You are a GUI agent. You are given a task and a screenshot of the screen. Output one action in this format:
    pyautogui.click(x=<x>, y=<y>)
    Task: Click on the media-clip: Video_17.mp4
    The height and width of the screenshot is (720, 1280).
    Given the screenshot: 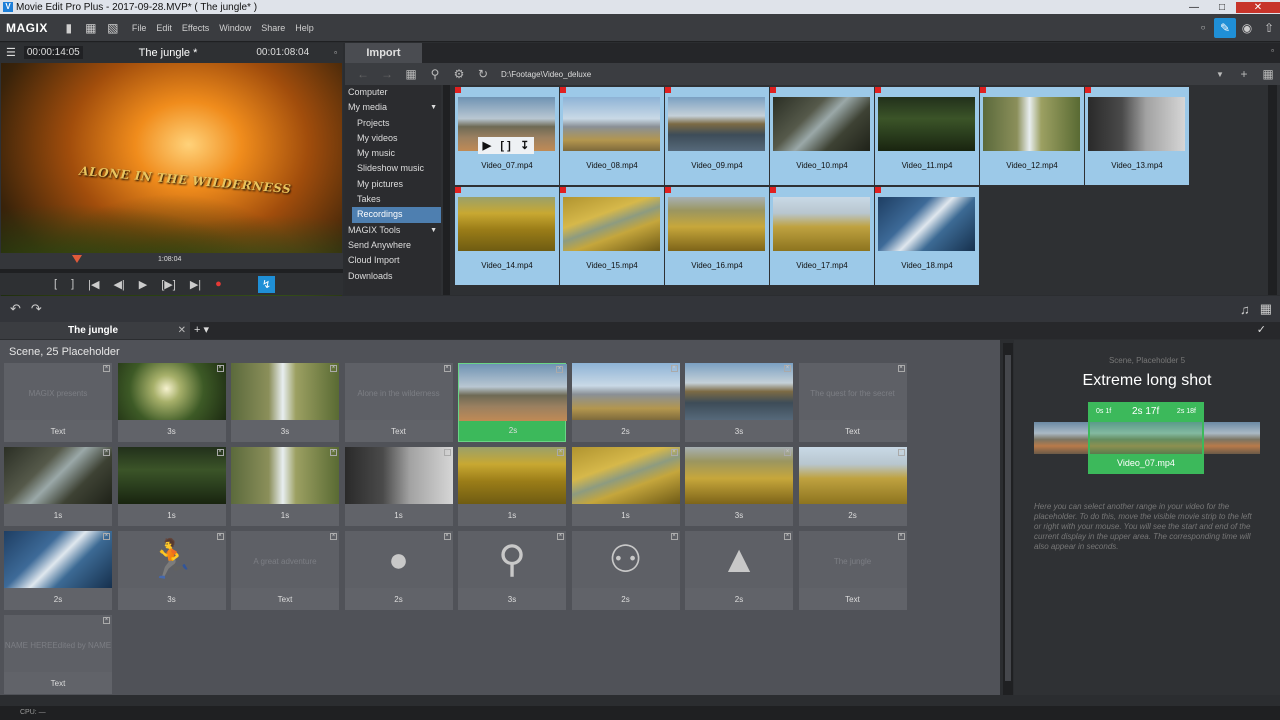 What is the action you would take?
    pyautogui.click(x=822, y=236)
    